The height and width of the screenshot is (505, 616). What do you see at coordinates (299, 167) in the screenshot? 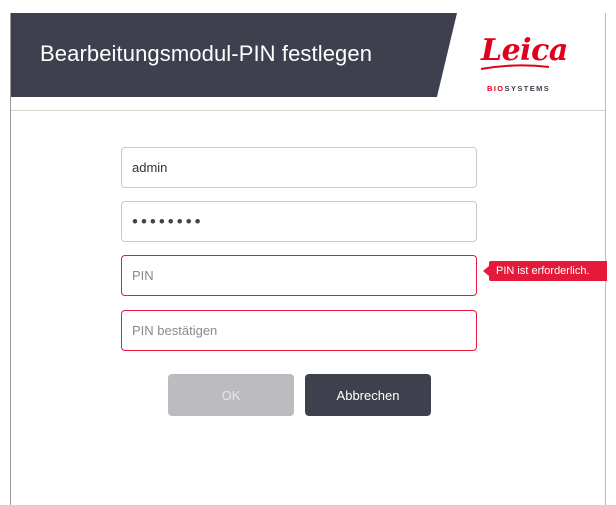
I see `username-field` at bounding box center [299, 167].